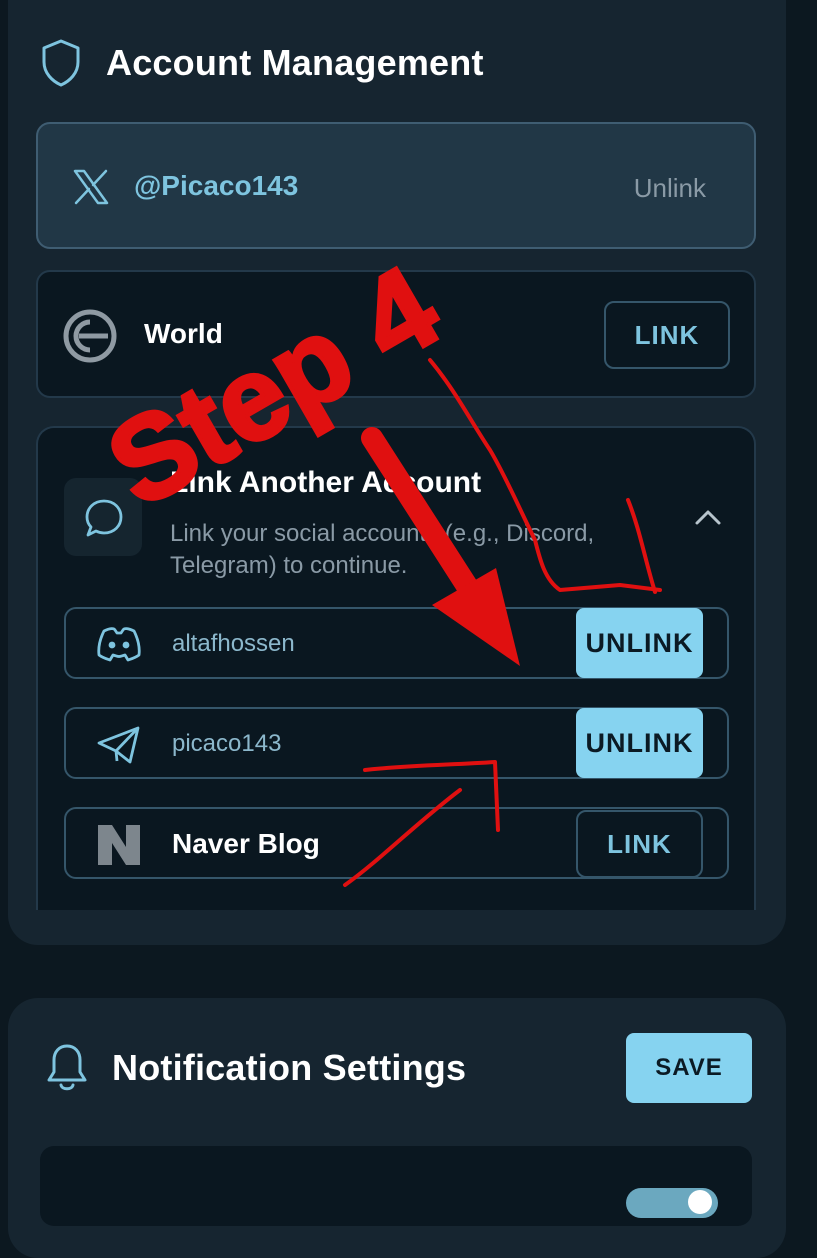 The width and height of the screenshot is (817, 1258). Describe the element at coordinates (641, 546) in the screenshot. I see `annotation-squiggle-top-hook` at that location.